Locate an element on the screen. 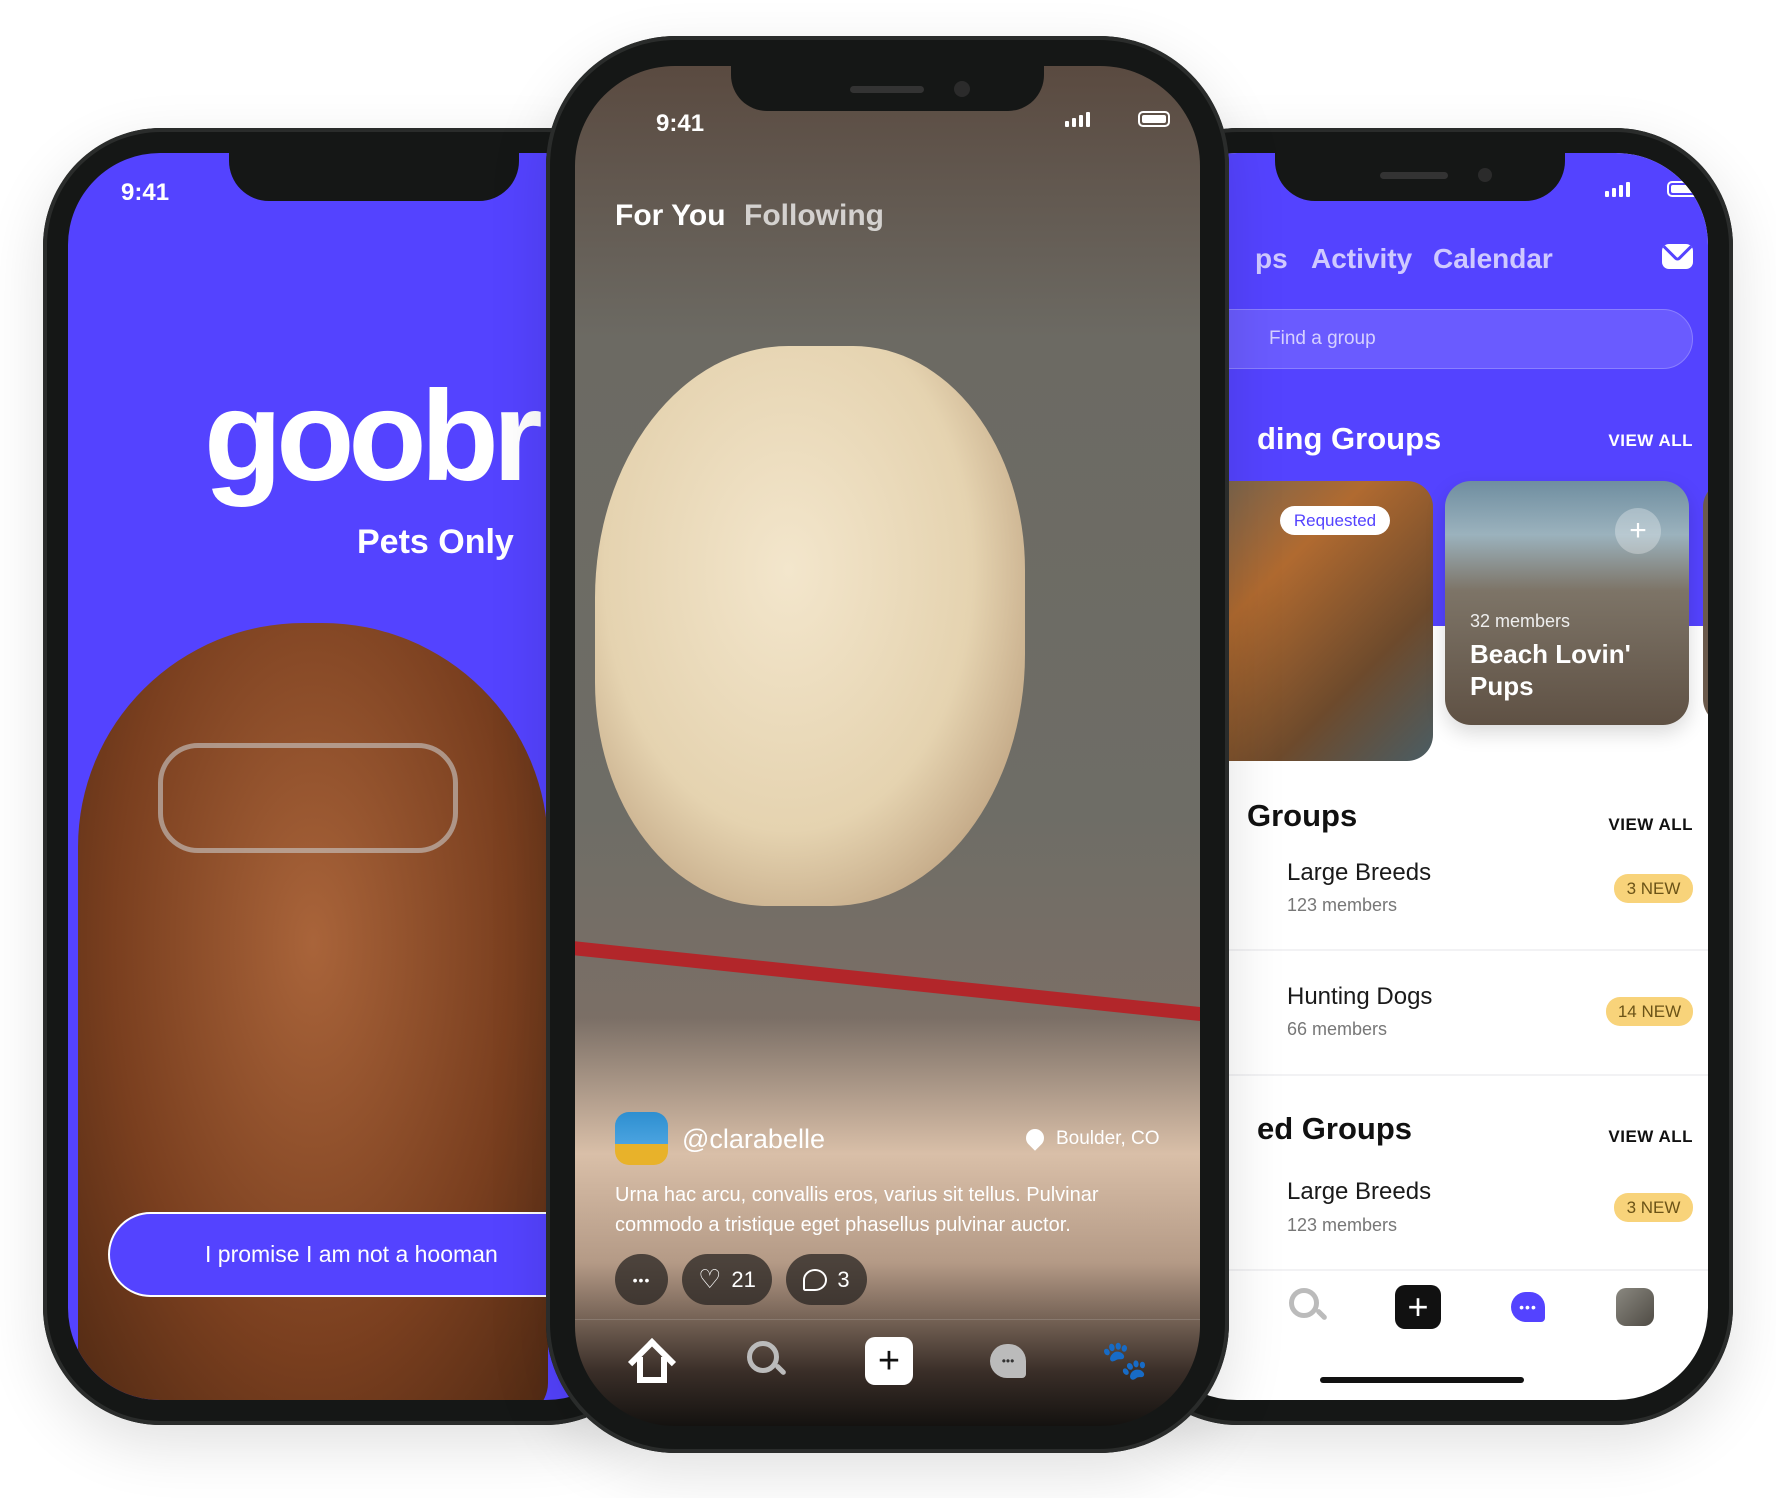  group-name: Hunting Dogs is located at coordinates (1360, 996).